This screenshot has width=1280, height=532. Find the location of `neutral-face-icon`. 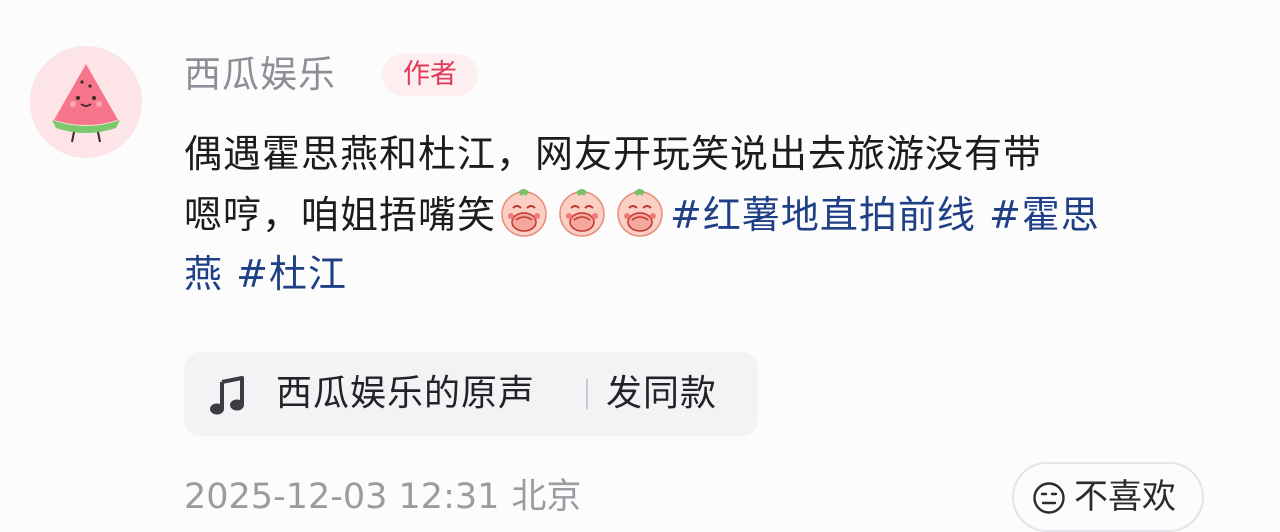

neutral-face-icon is located at coordinates (1049, 498).